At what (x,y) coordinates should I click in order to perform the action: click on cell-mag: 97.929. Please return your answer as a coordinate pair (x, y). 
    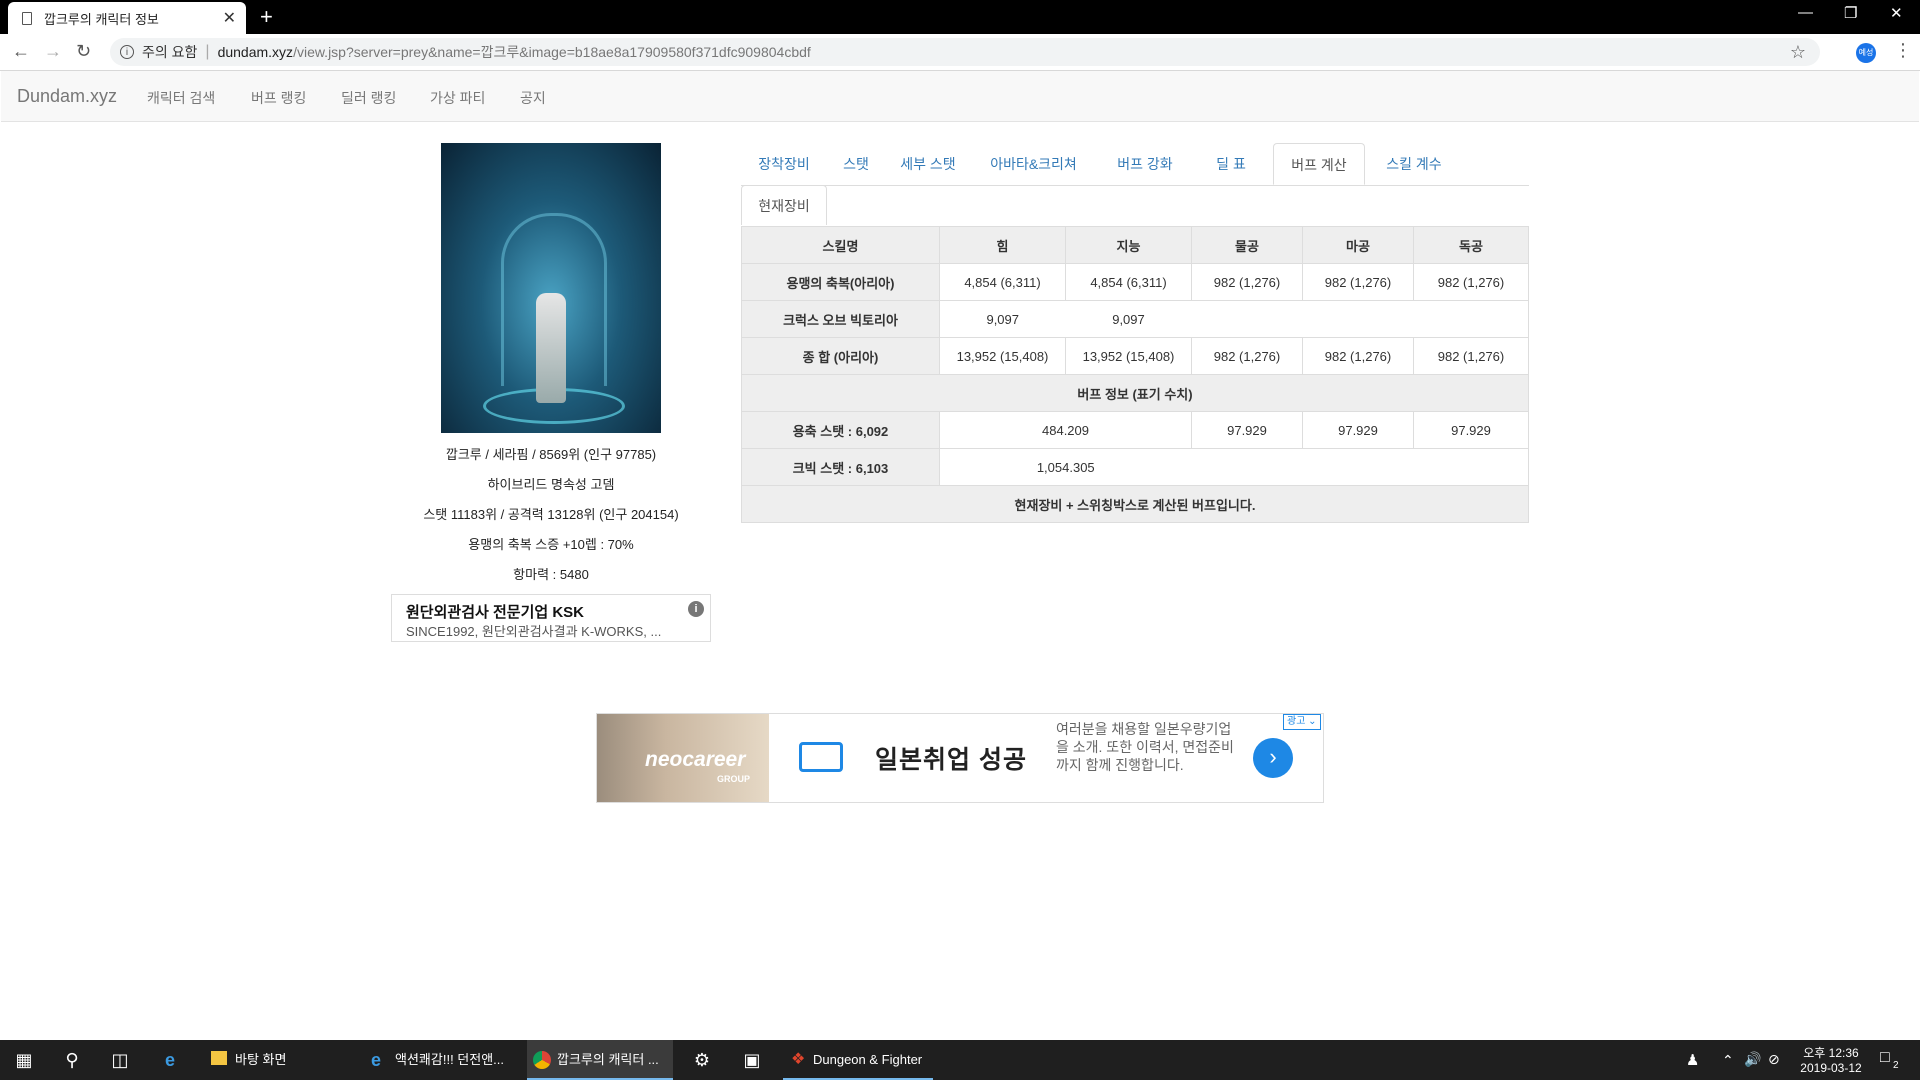
    Looking at the image, I should click on (1358, 430).